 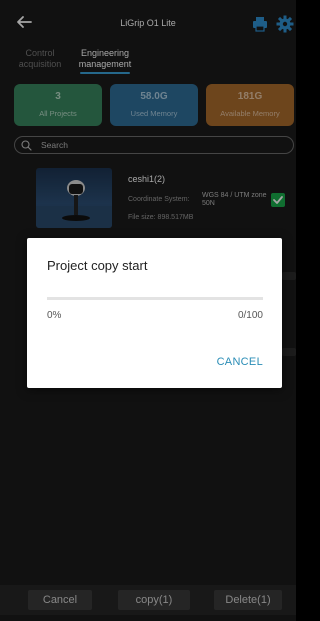 I want to click on dialog-cancel-button: CANCEL, so click(x=240, y=362).